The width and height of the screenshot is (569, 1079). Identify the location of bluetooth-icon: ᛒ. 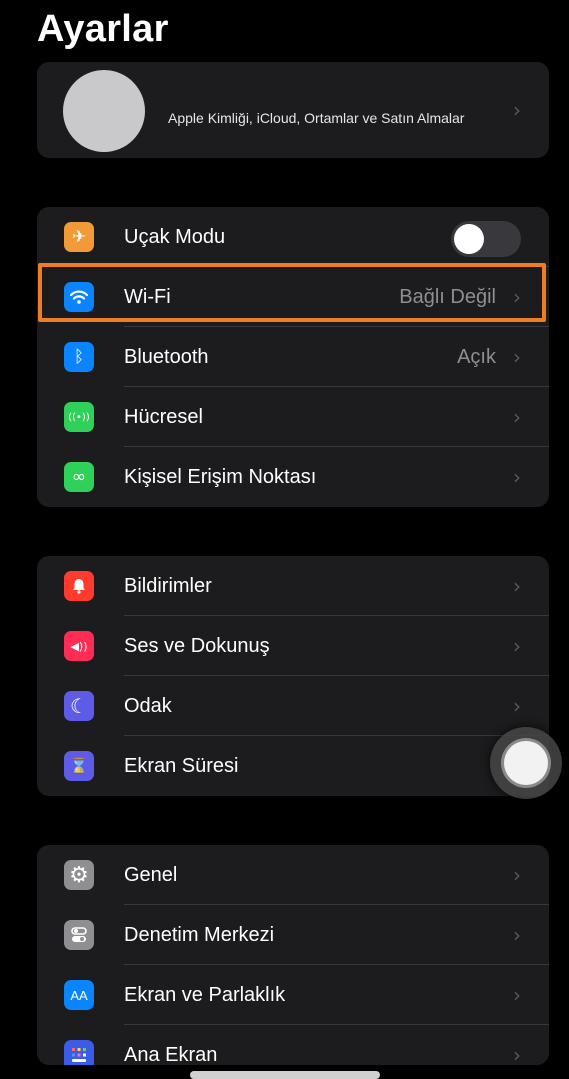
(79, 357).